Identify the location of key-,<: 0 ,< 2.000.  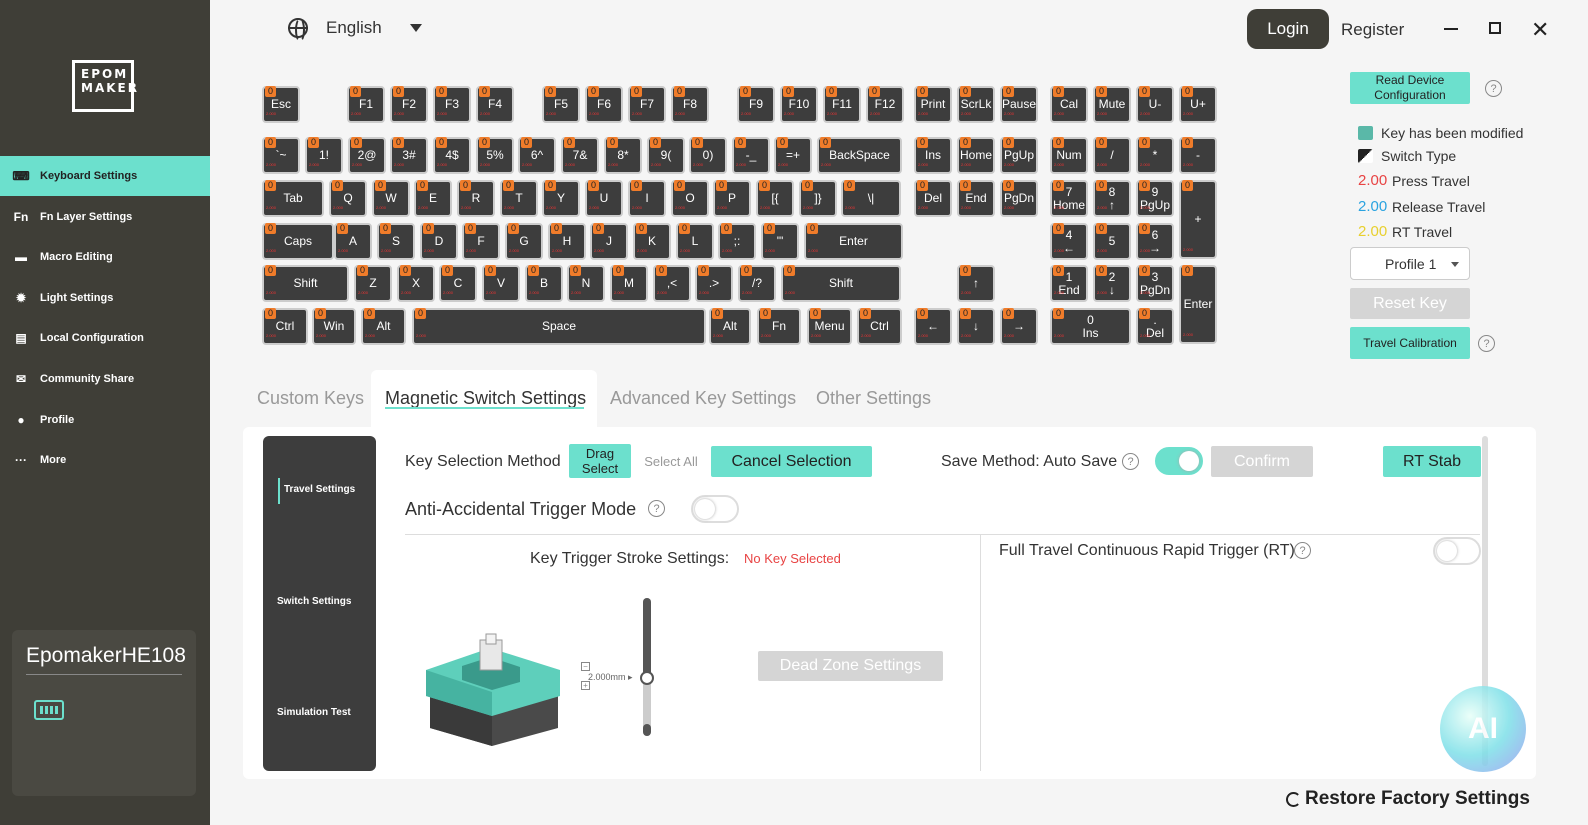
(672, 283).